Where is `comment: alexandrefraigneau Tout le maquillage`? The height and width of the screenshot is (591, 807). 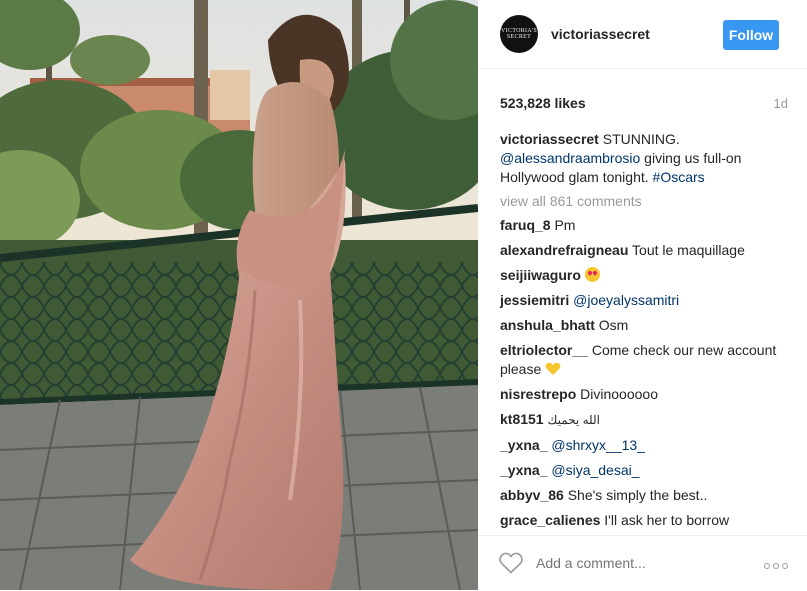 comment: alexandrefraigneau Tout le maquillage is located at coordinates (646, 250).